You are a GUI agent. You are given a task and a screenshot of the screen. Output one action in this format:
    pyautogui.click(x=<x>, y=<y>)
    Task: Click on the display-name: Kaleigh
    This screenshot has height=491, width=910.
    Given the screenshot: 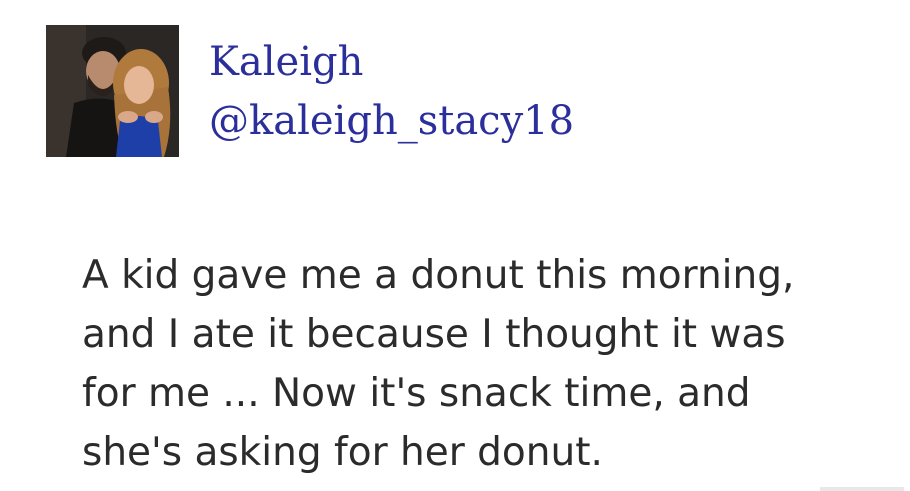 What is the action you would take?
    pyautogui.click(x=286, y=62)
    